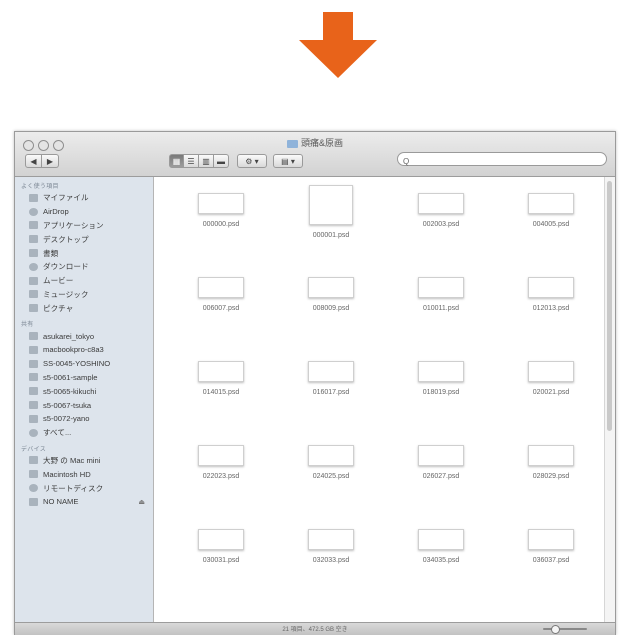 This screenshot has width=625, height=635. Describe the element at coordinates (441, 308) in the screenshot. I see `file-name: 010011.psd` at that location.